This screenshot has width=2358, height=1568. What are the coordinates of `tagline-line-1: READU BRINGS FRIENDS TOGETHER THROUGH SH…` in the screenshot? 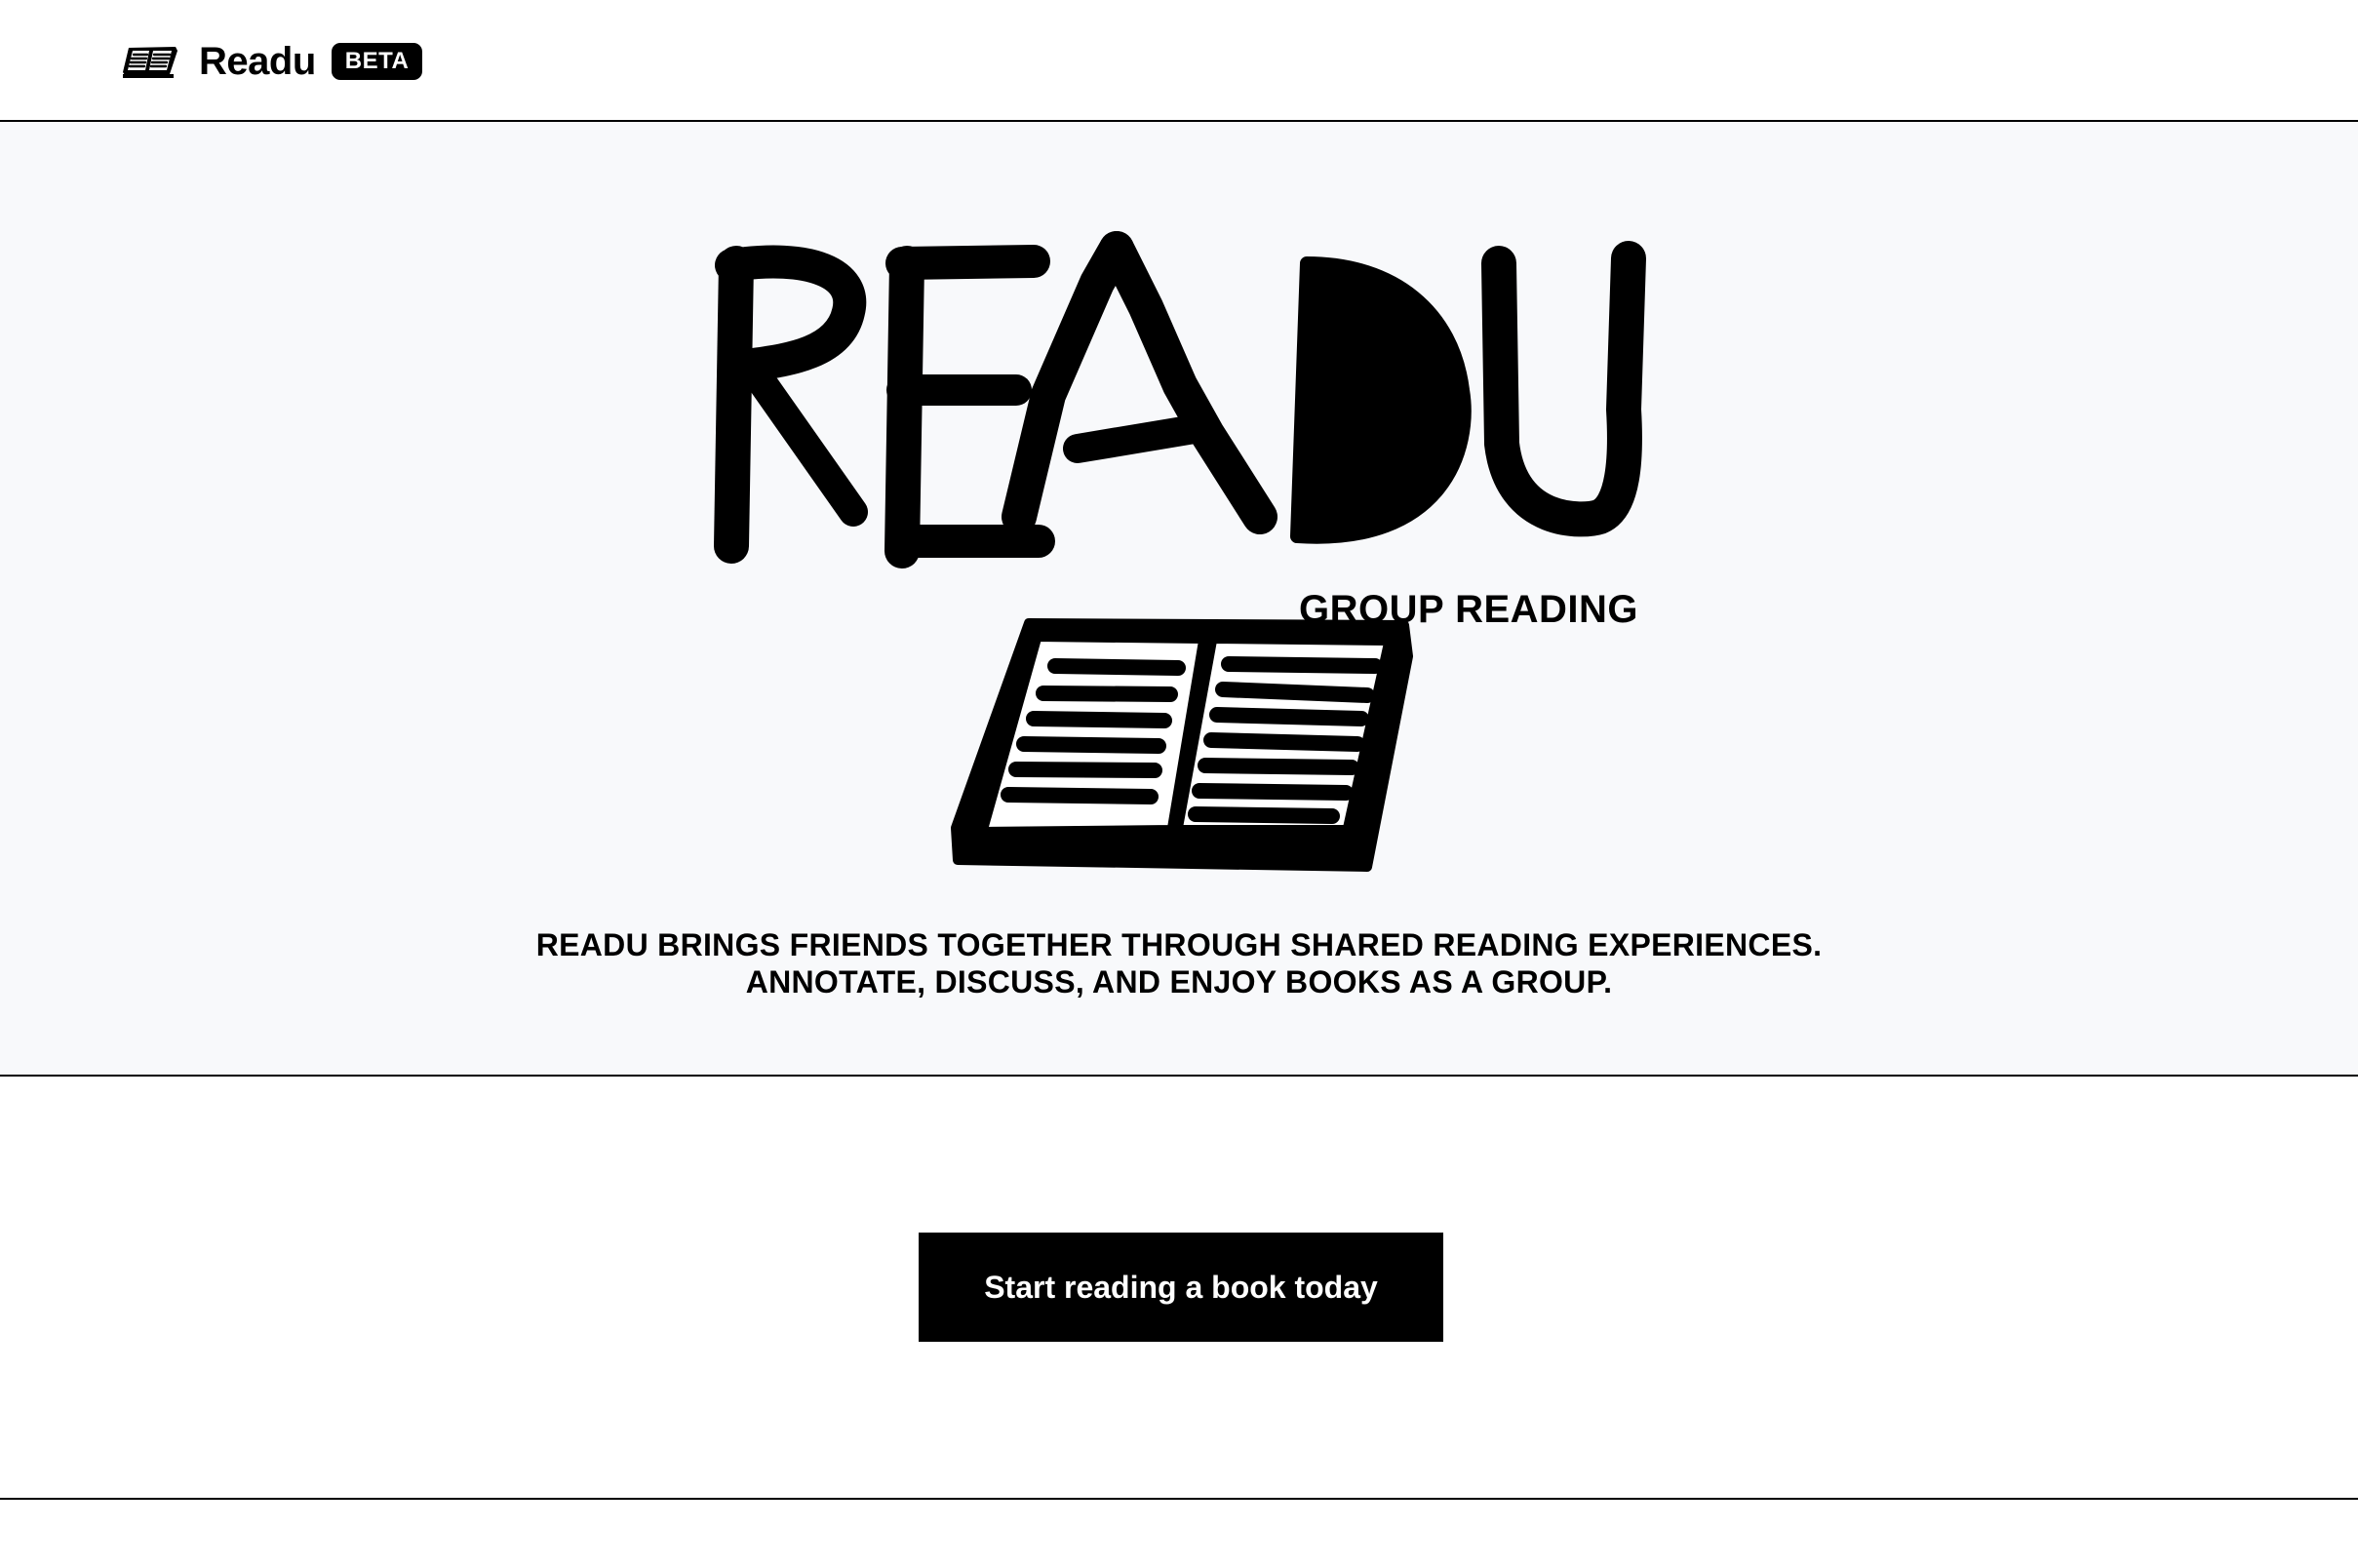 It's located at (1179, 944).